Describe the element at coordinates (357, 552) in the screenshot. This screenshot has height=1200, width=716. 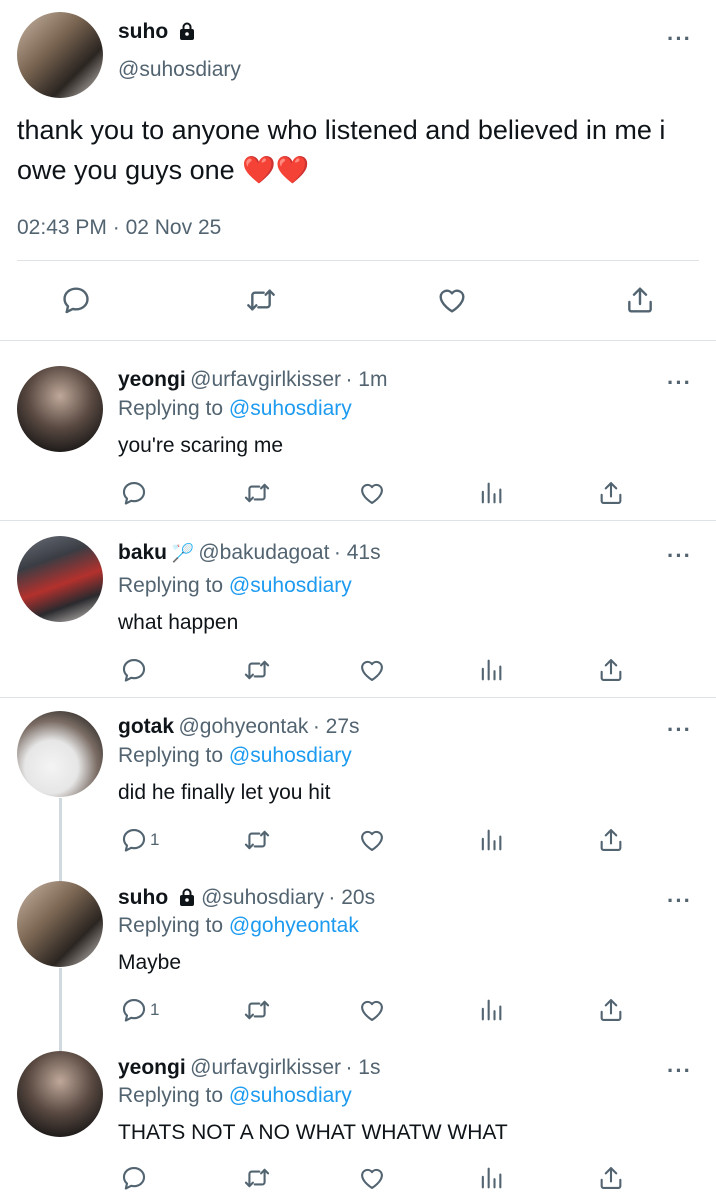
I see `timestamp: · 41s` at that location.